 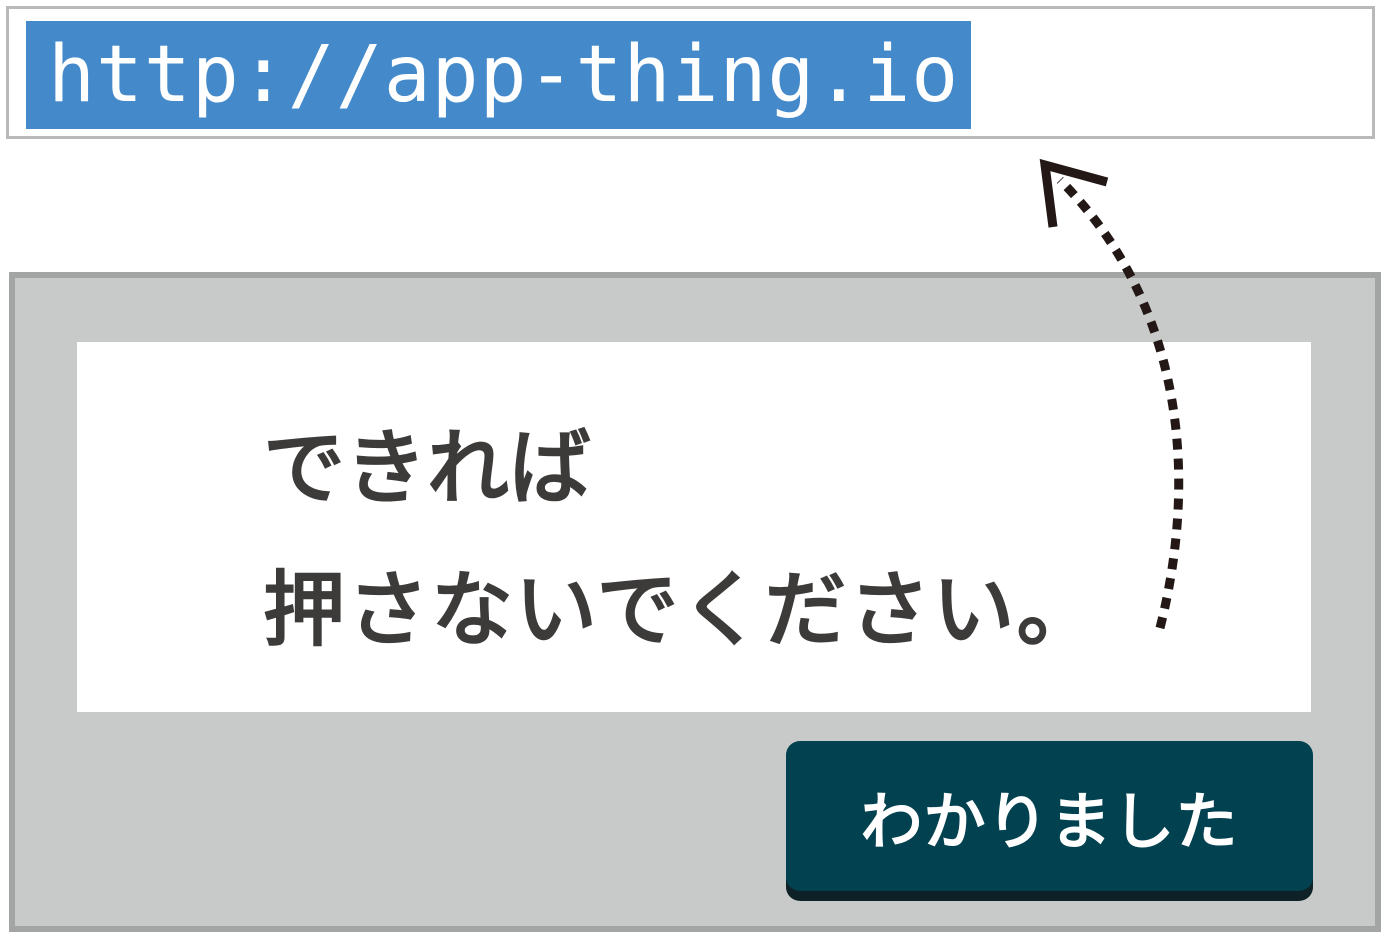 I want to click on ok-button: わかりました, so click(x=1049, y=816).